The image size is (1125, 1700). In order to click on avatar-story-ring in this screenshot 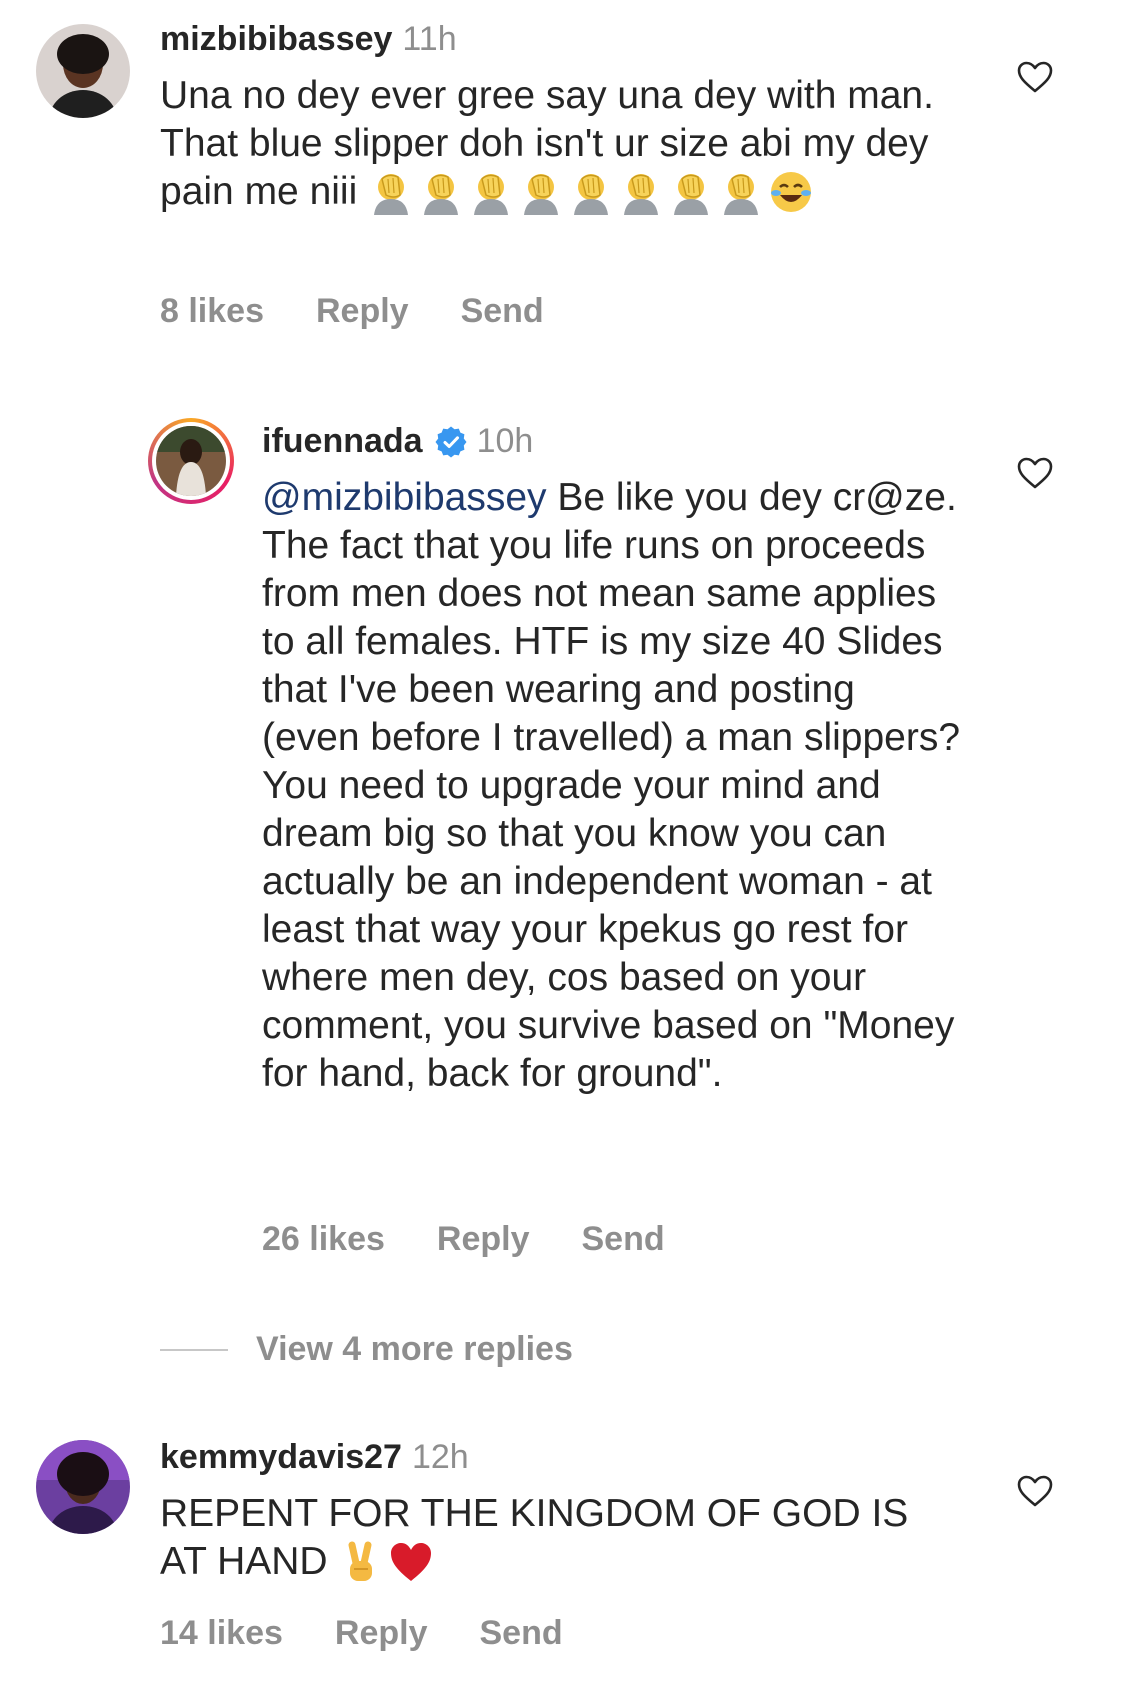, I will do `click(191, 461)`.